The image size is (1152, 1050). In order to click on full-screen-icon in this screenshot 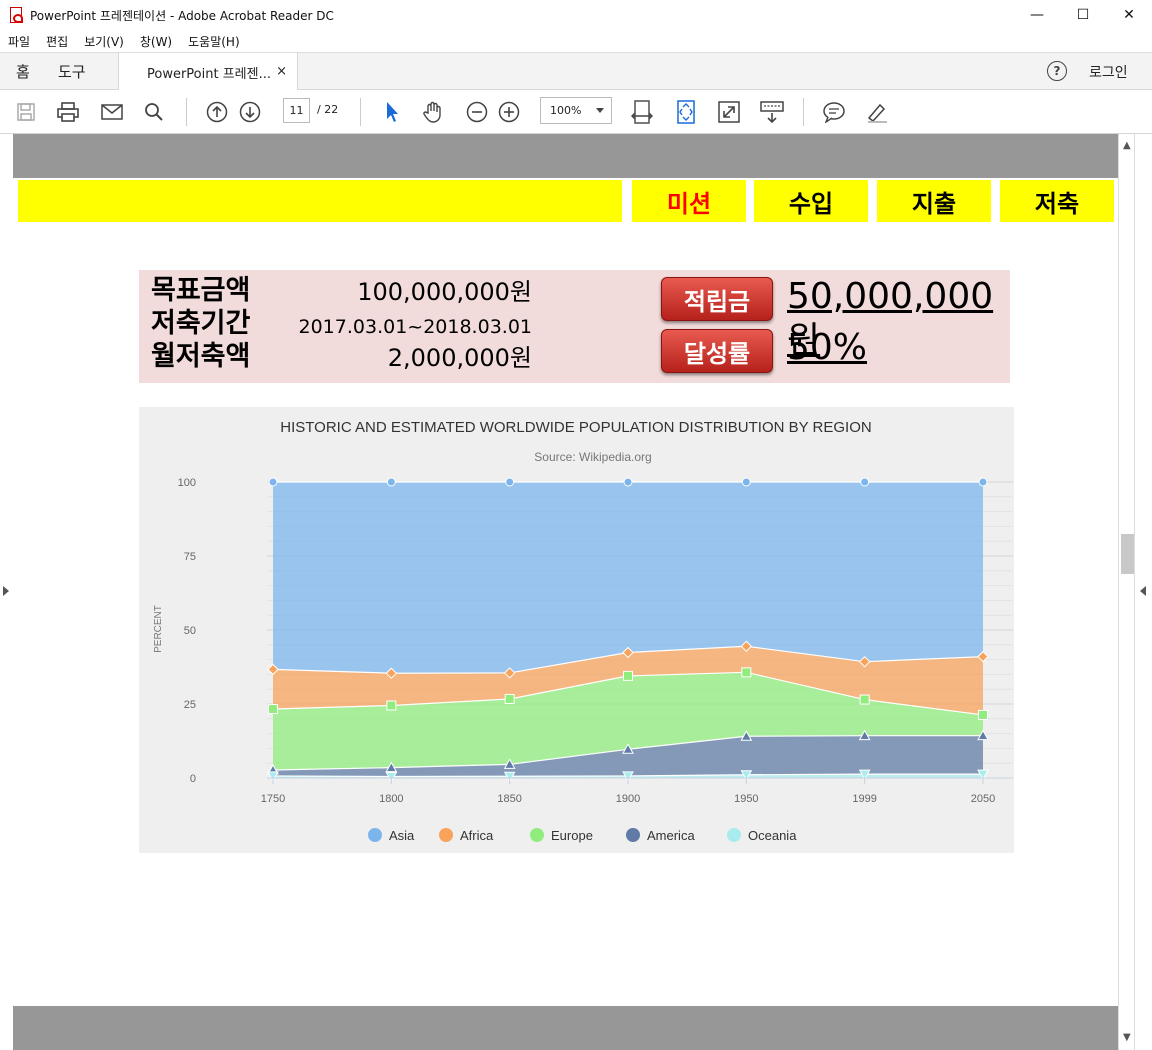, I will do `click(729, 112)`.